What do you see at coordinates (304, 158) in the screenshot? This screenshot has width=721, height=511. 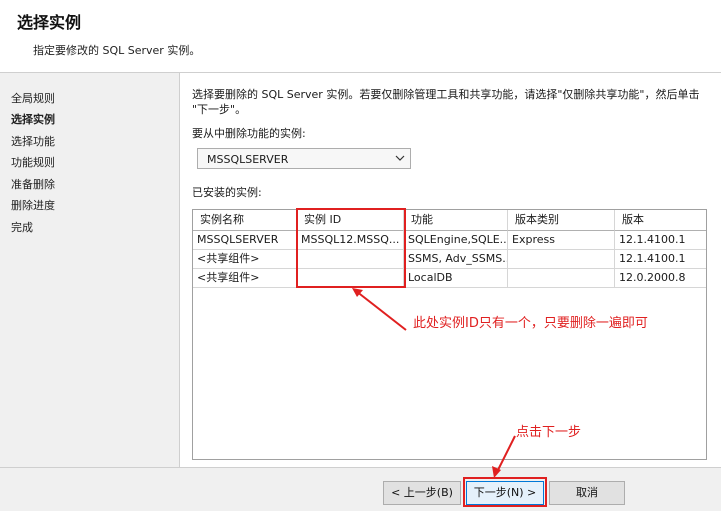 I see `instance-select: MSSQLSERVER` at bounding box center [304, 158].